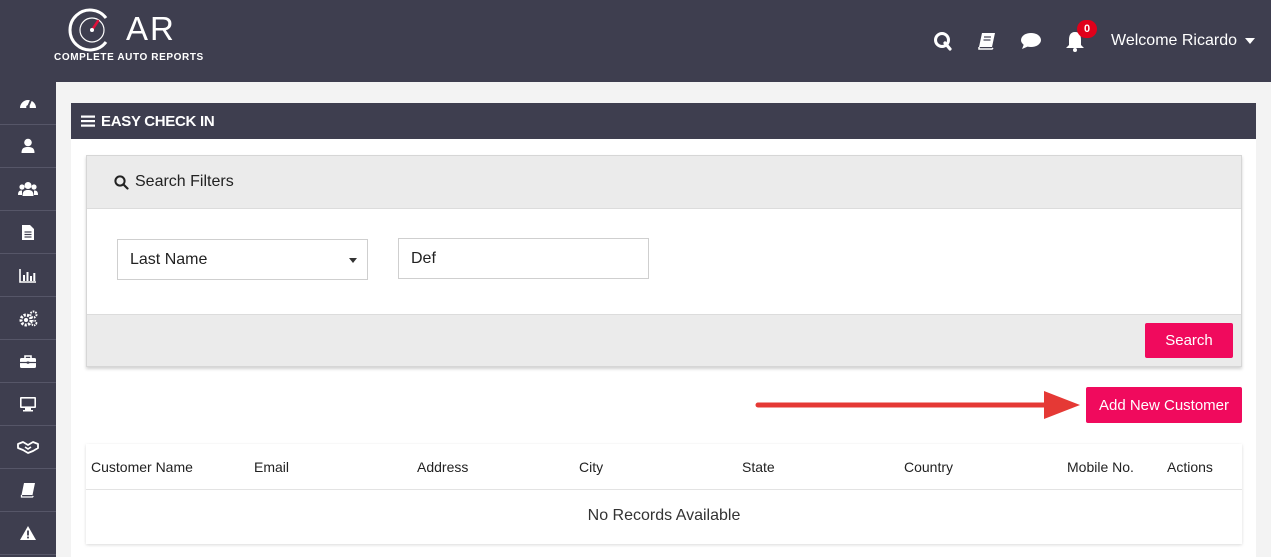 Image resolution: width=1271 pixels, height=557 pixels. I want to click on dashboard-icon, so click(28, 104).